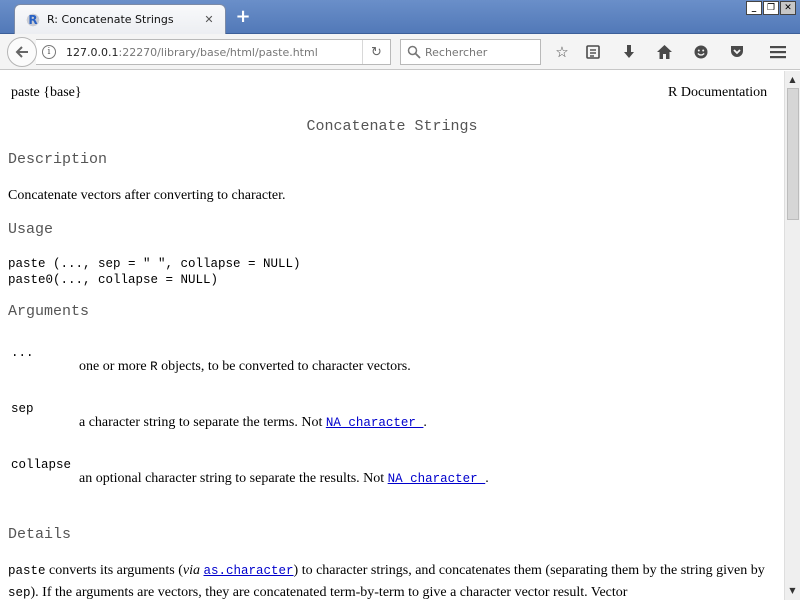  What do you see at coordinates (40, 534) in the screenshot?
I see `details-heading: Details` at bounding box center [40, 534].